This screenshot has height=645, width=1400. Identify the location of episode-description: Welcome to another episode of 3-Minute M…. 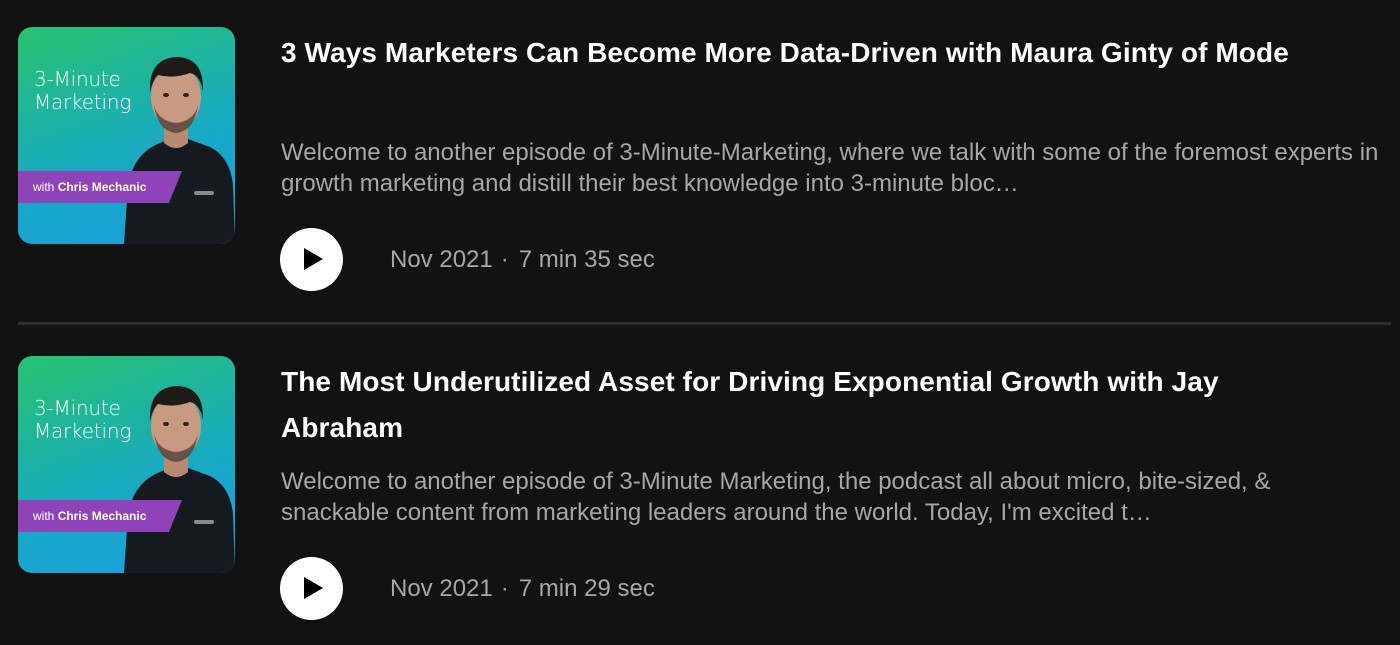
(776, 497).